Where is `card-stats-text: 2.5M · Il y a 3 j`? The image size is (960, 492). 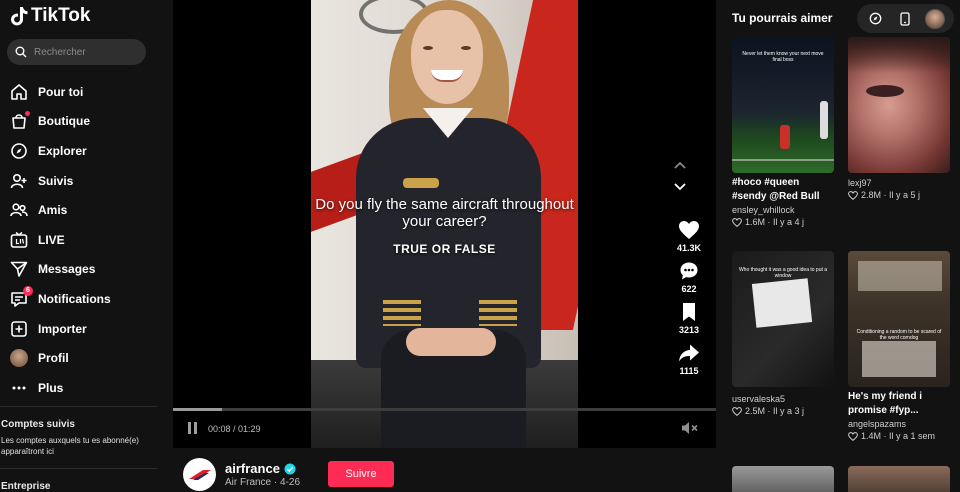
card-stats-text: 2.5M · Il y a 3 j is located at coordinates (775, 411).